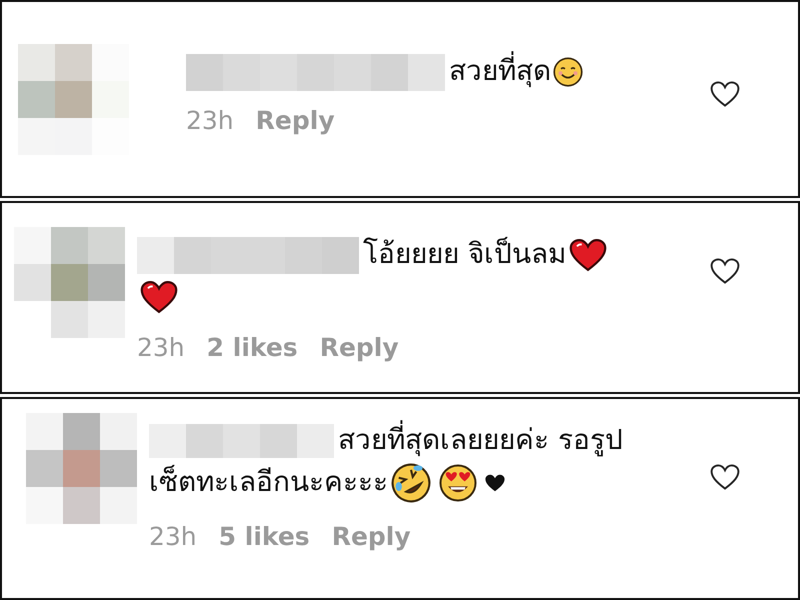 This screenshot has width=800, height=600. What do you see at coordinates (568, 72) in the screenshot?
I see `smiling-face-icon` at bounding box center [568, 72].